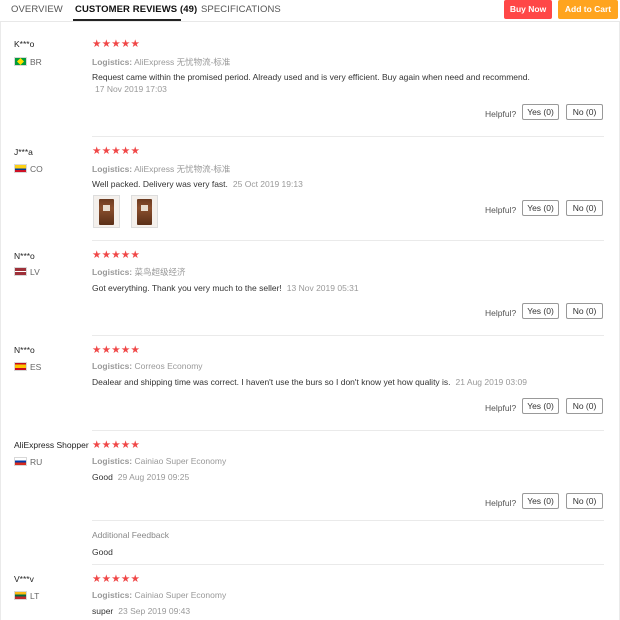 The height and width of the screenshot is (620, 620). I want to click on logistics-value: 菜鸟超级经济, so click(160, 272).